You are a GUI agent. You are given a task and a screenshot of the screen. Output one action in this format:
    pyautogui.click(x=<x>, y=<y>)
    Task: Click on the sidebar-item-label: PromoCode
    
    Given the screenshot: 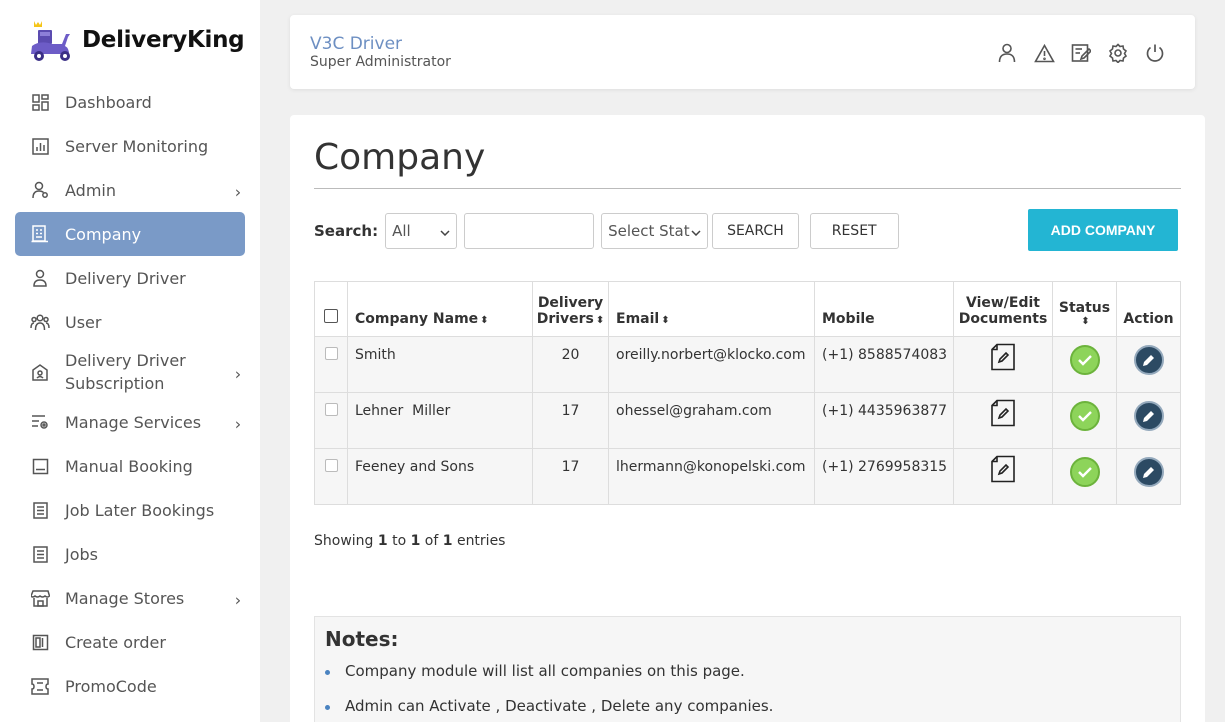 What is the action you would take?
    pyautogui.click(x=111, y=686)
    